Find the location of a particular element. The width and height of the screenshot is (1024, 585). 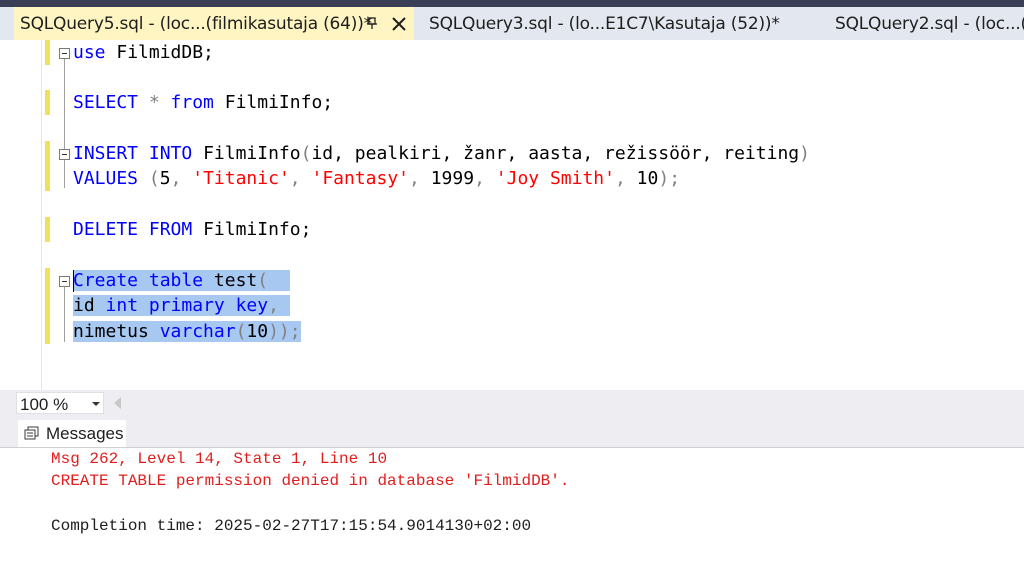

code-line-use: use FilmidDB; is located at coordinates (143, 52).